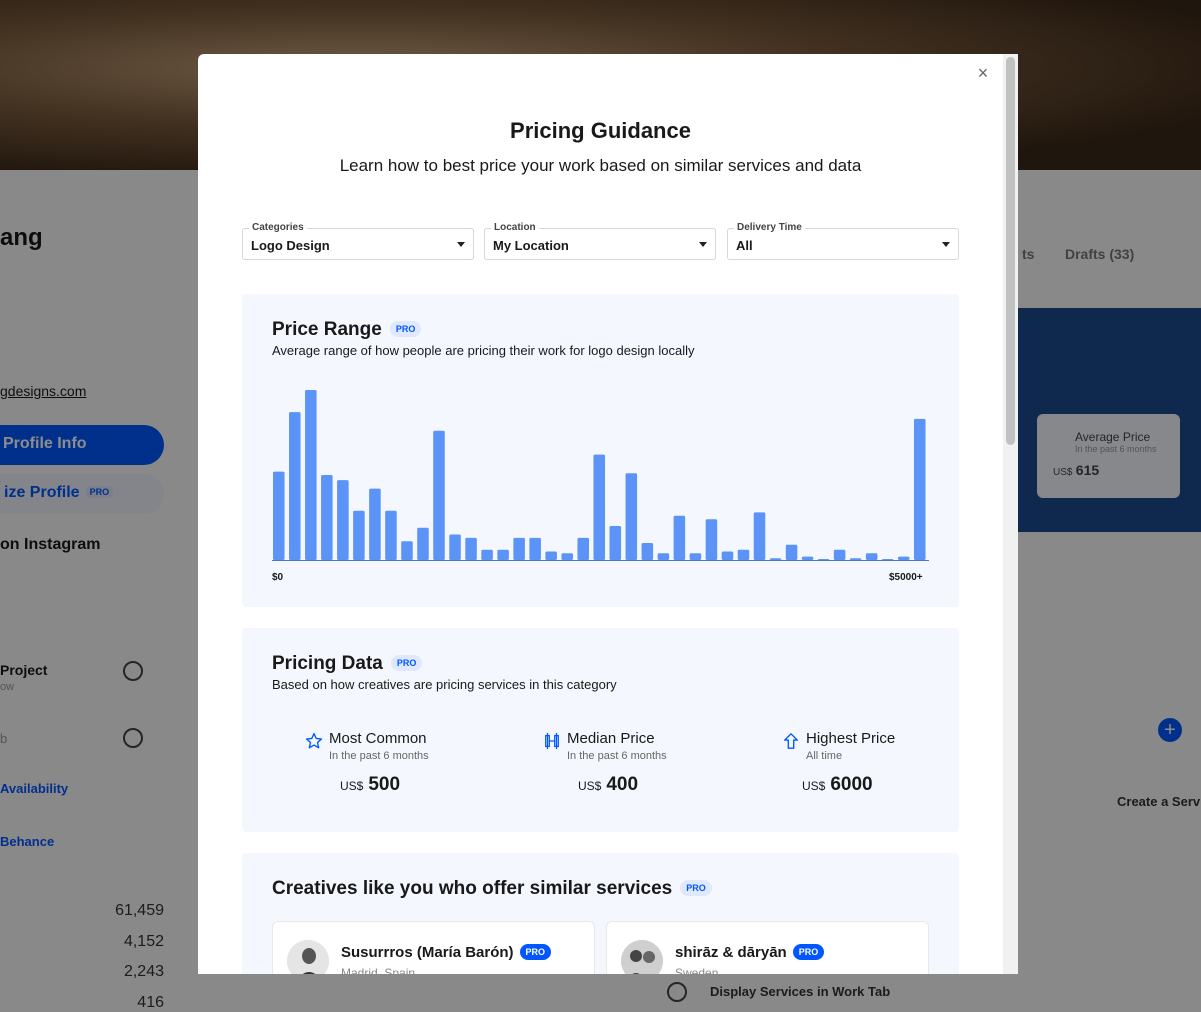 The width and height of the screenshot is (1201, 1012). I want to click on star-icon, so click(314, 740).